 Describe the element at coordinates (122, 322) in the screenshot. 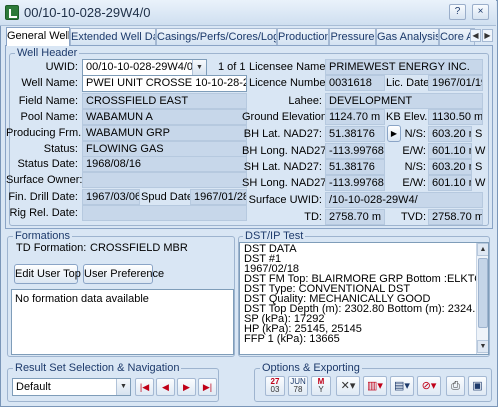

I see `formations-list: No formation data available` at that location.